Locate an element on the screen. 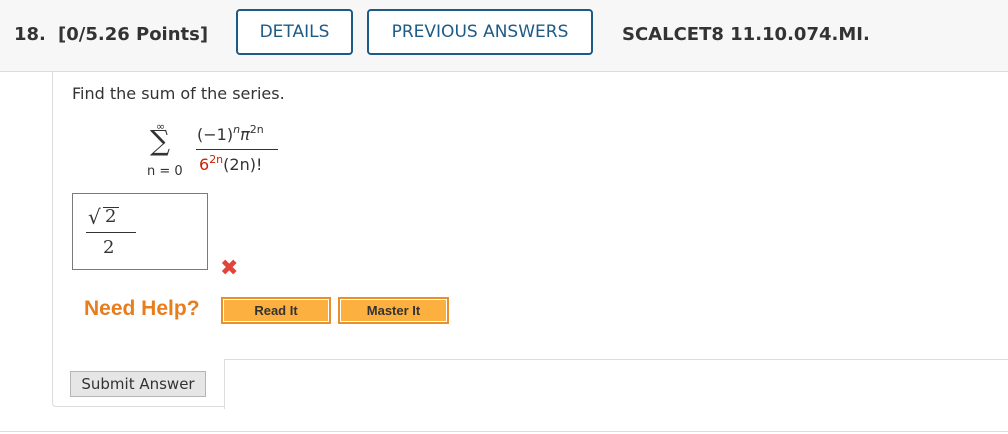  denominator-base: 6 is located at coordinates (204, 164).